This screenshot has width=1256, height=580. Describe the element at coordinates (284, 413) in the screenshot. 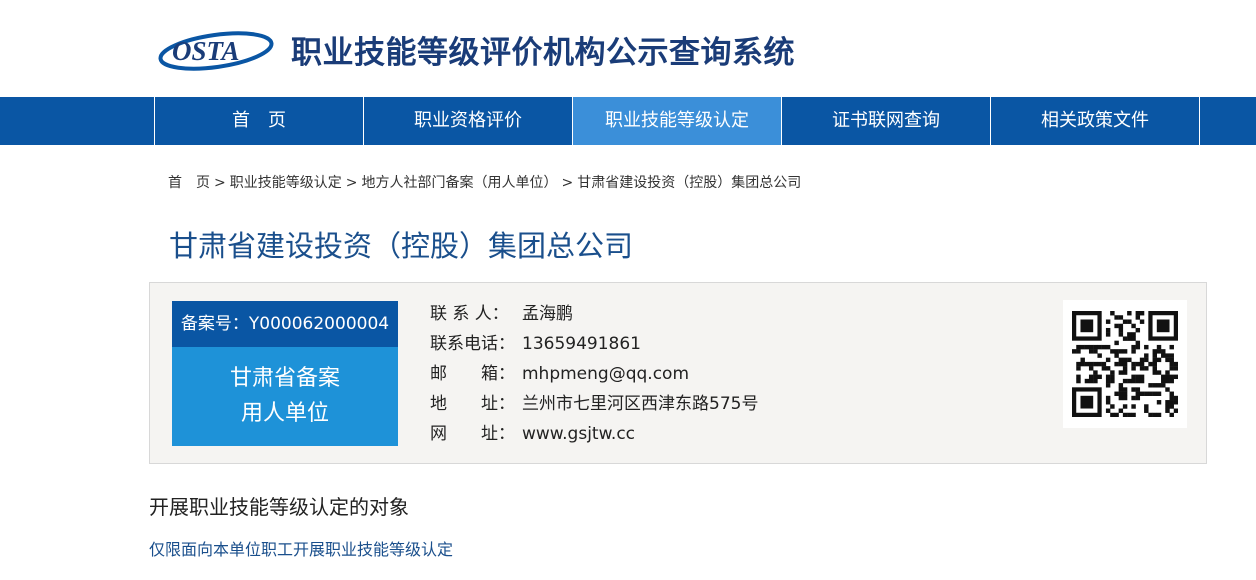

I see `record-type-line2: 用人单位` at that location.